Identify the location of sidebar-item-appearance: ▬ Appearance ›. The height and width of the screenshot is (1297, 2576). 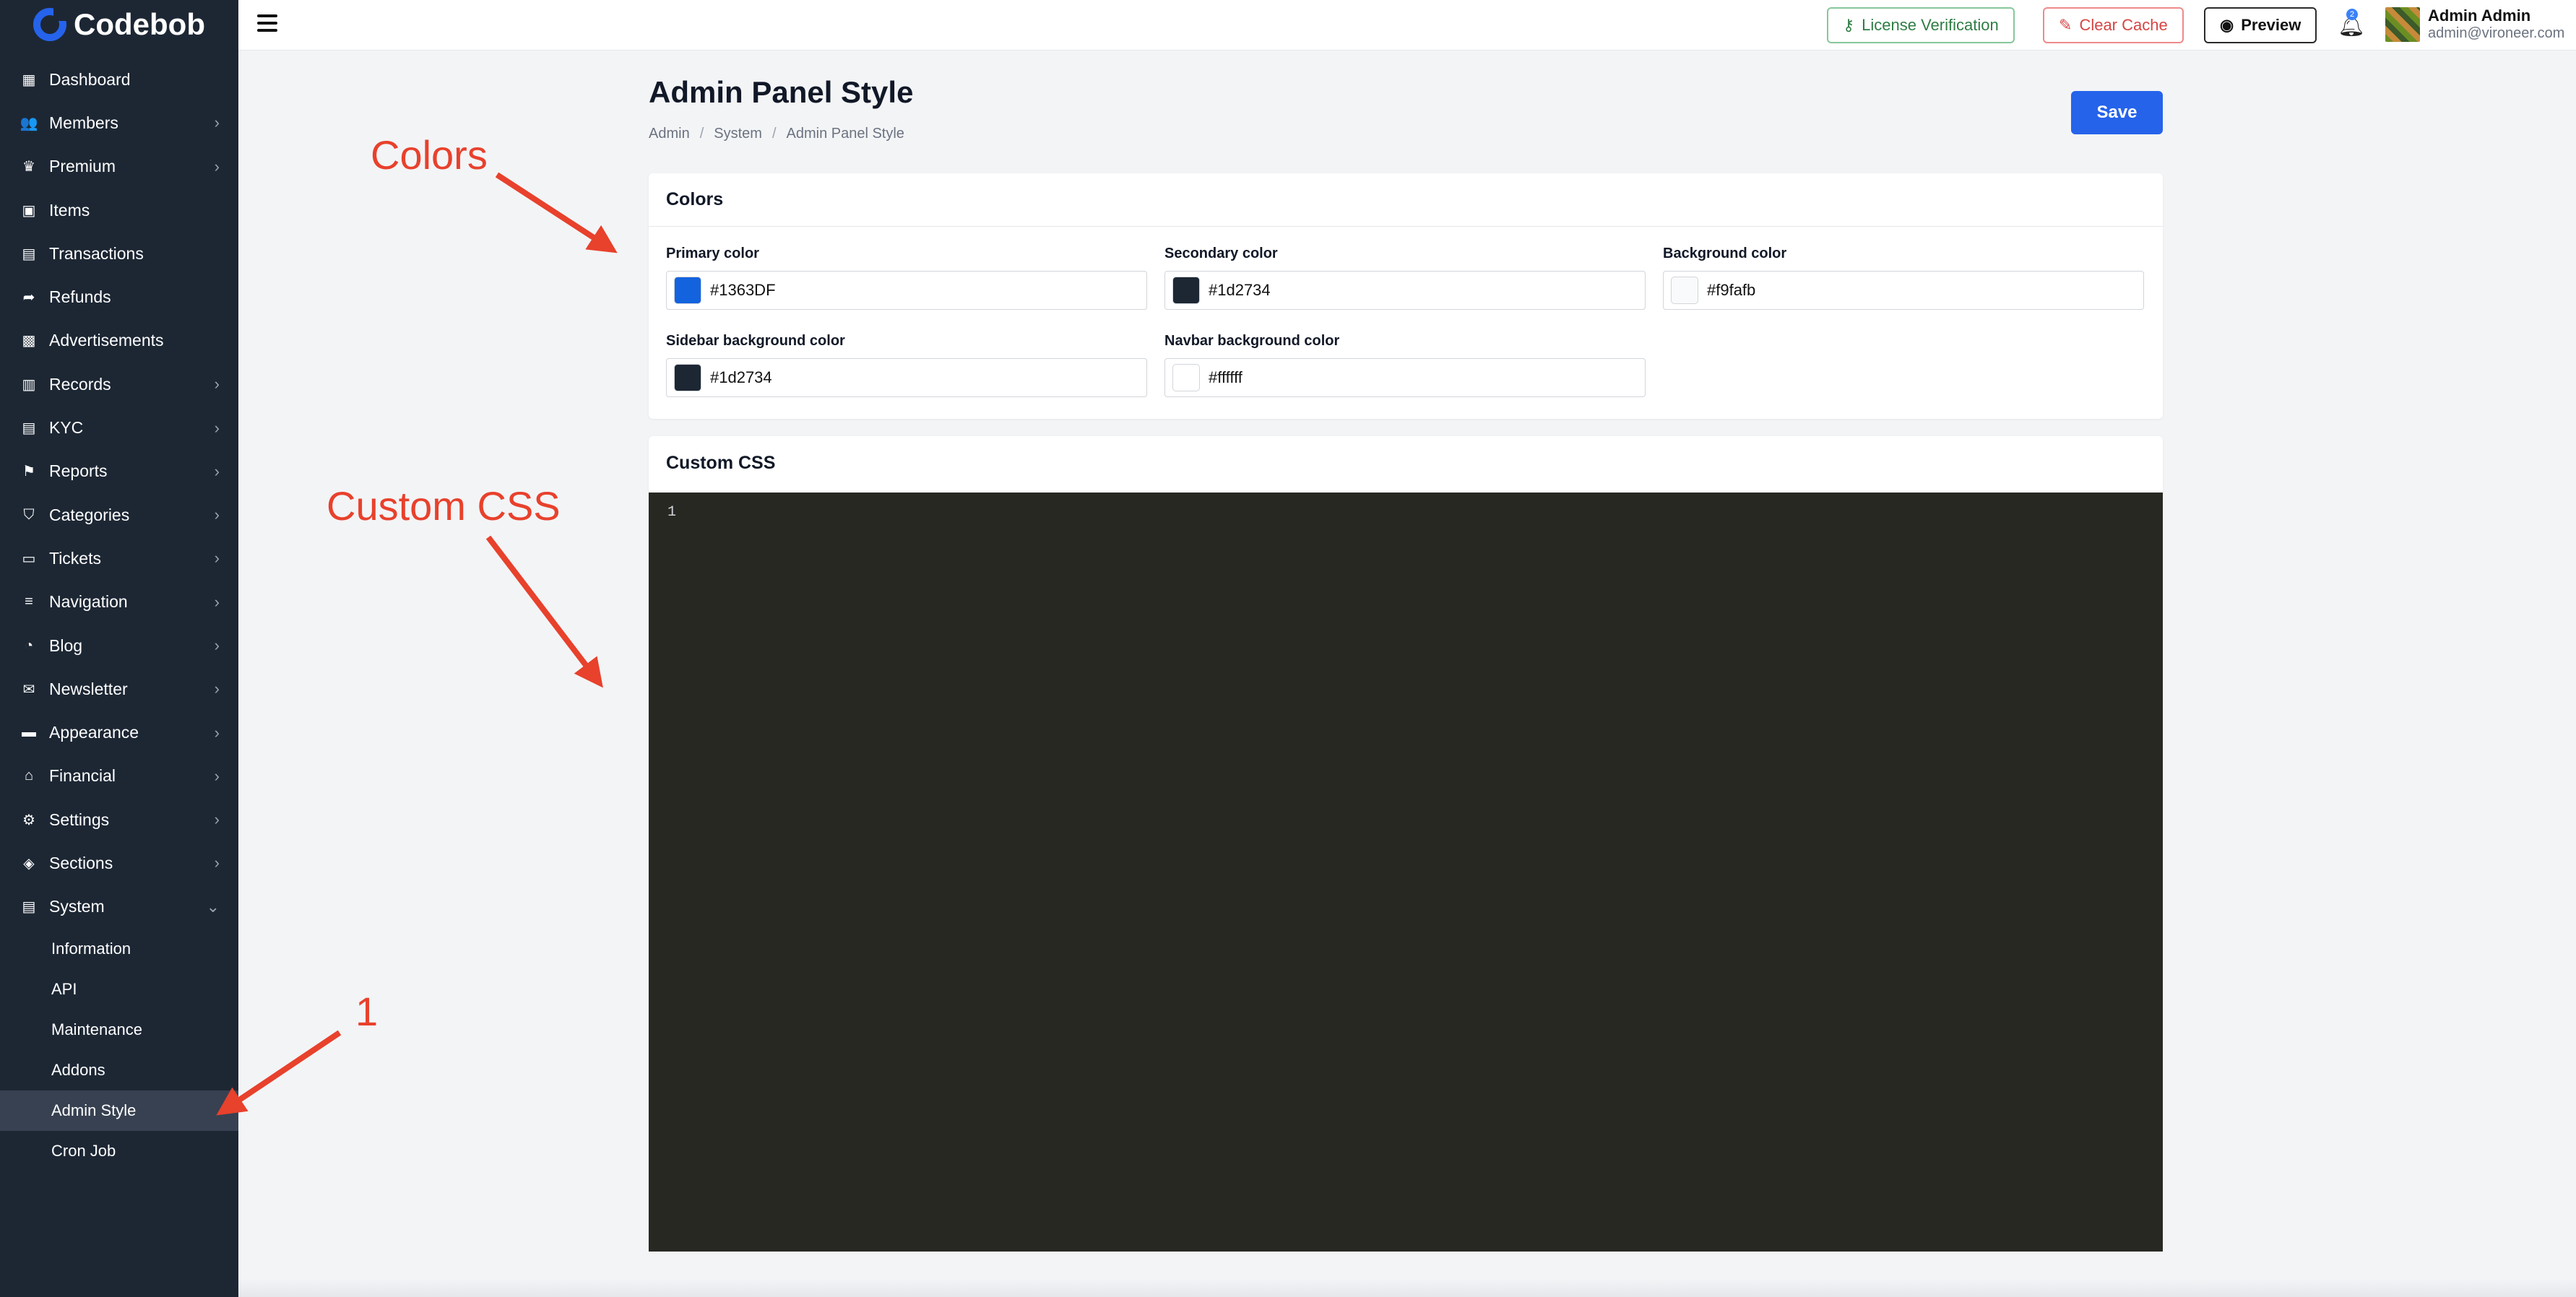
(119, 732).